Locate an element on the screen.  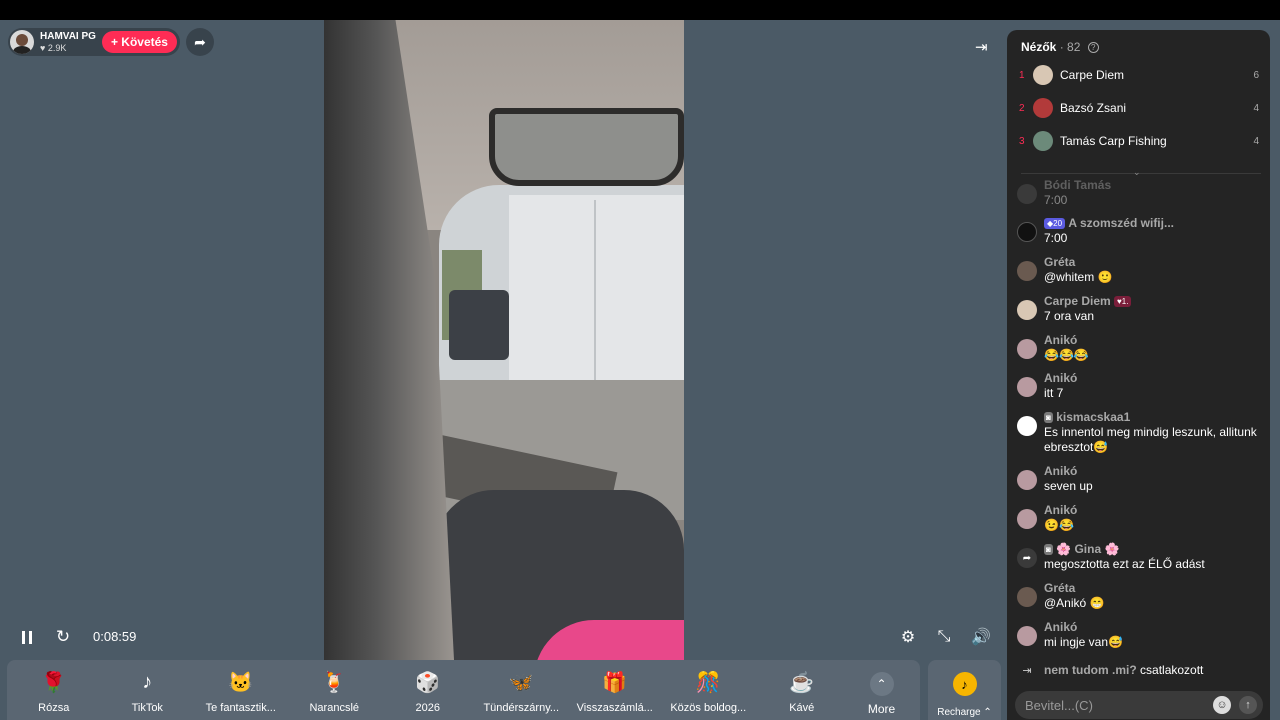
chat-text: @whitem 🙂 is located at coordinates (1078, 277).